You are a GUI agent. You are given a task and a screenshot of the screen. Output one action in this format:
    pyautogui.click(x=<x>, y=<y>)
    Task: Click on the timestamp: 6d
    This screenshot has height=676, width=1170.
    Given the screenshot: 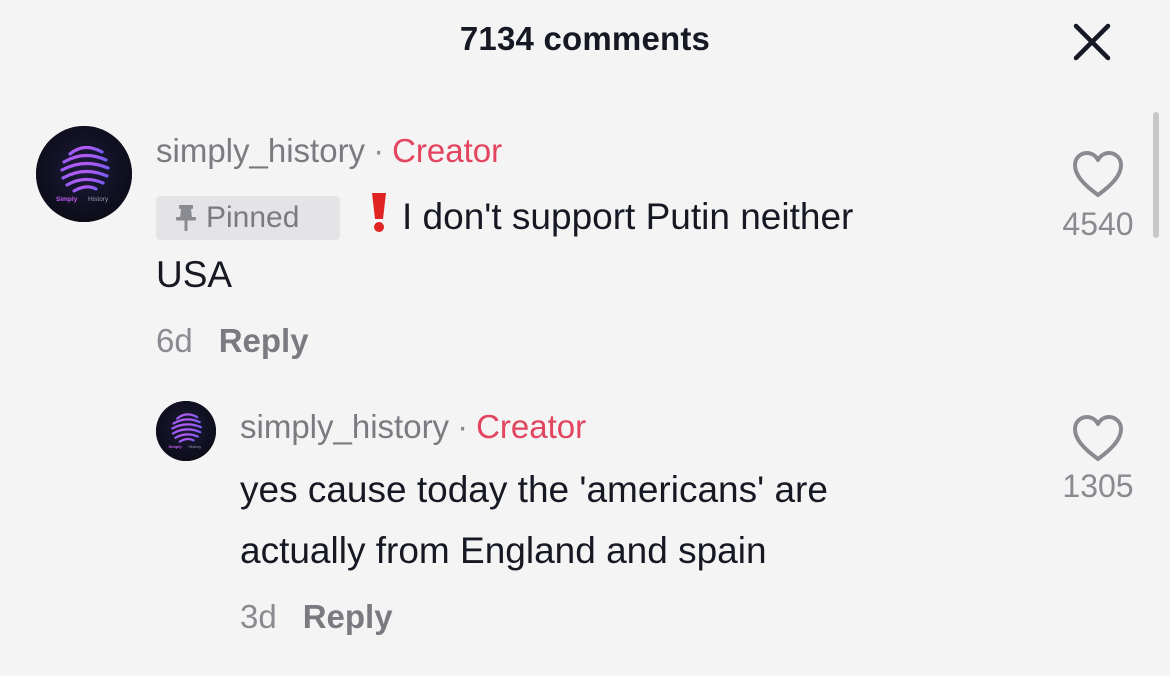 What is the action you would take?
    pyautogui.click(x=174, y=340)
    